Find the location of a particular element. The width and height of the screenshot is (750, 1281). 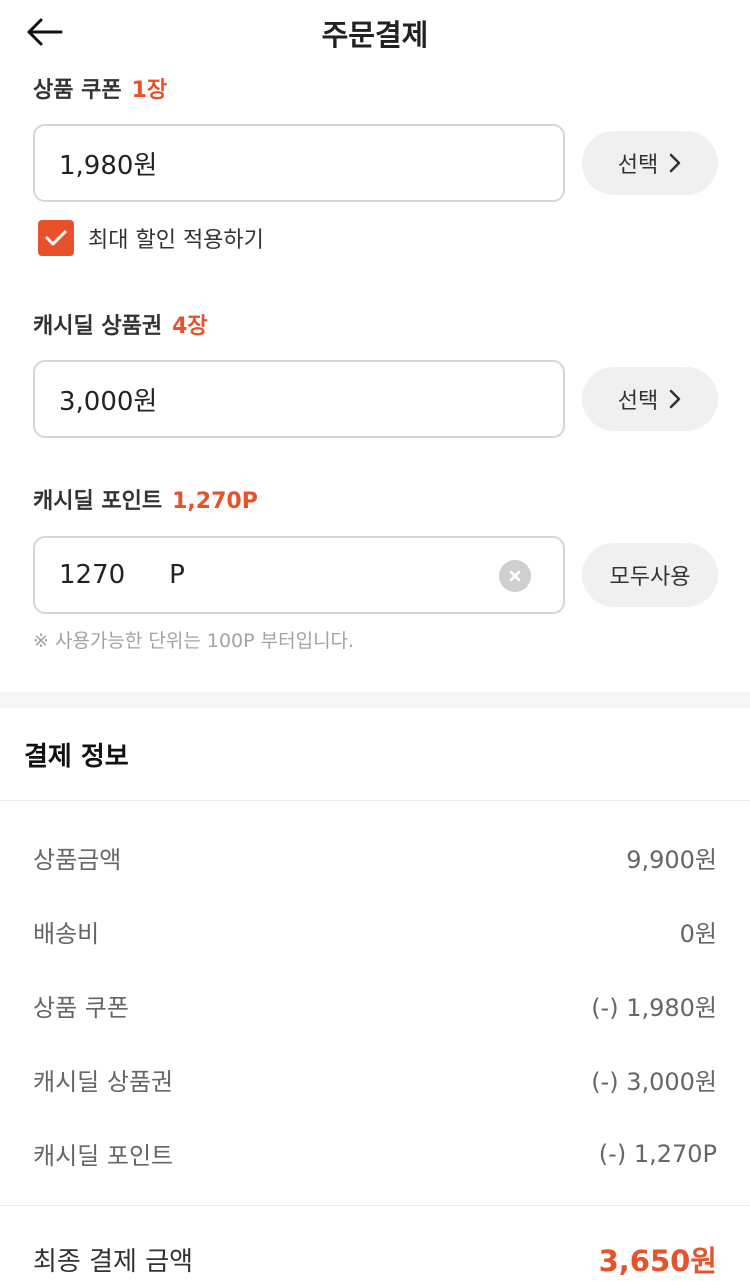

coupon-select-button: 선택 is located at coordinates (650, 163).